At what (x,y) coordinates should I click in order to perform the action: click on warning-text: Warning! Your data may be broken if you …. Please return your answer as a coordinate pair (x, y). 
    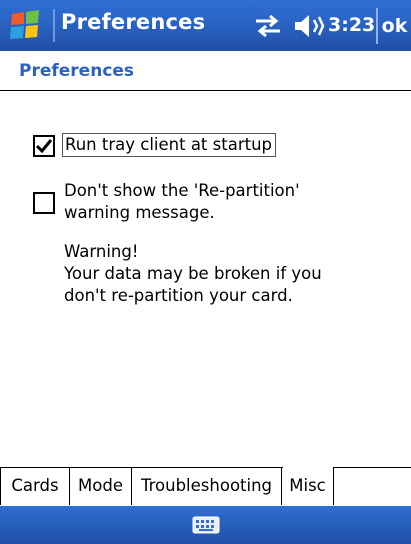
    Looking at the image, I should click on (214, 274).